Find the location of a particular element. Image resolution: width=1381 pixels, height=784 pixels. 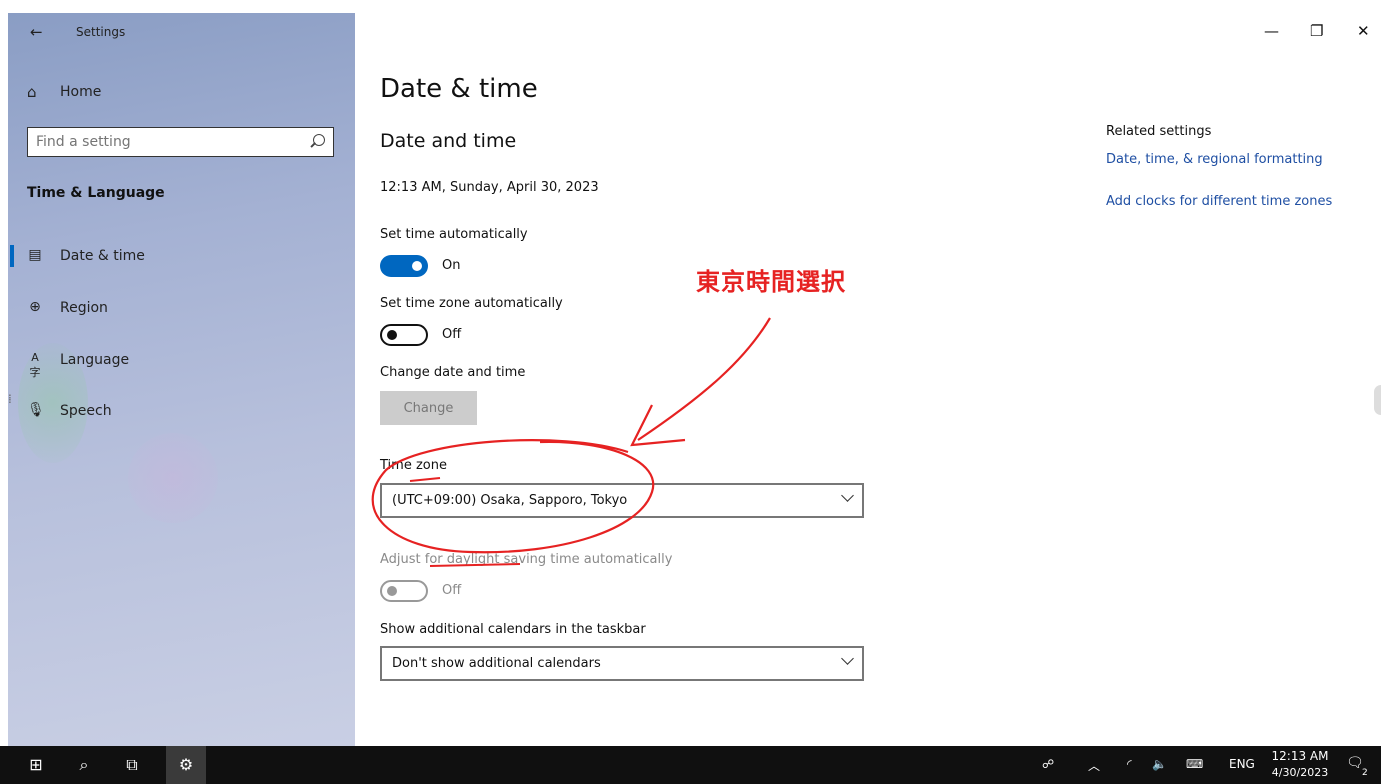

drag-handle: ⁞ is located at coordinates (10, 399).